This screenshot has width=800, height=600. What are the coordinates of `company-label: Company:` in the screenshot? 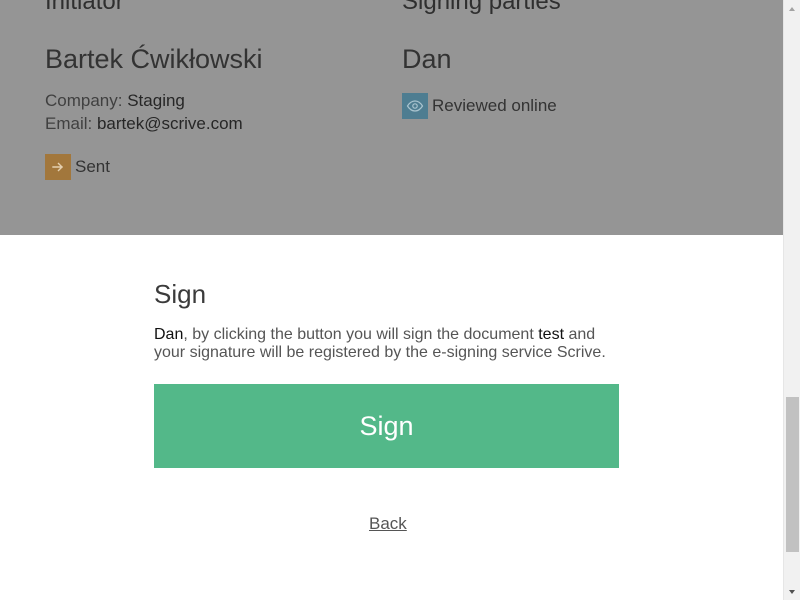 It's located at (84, 100).